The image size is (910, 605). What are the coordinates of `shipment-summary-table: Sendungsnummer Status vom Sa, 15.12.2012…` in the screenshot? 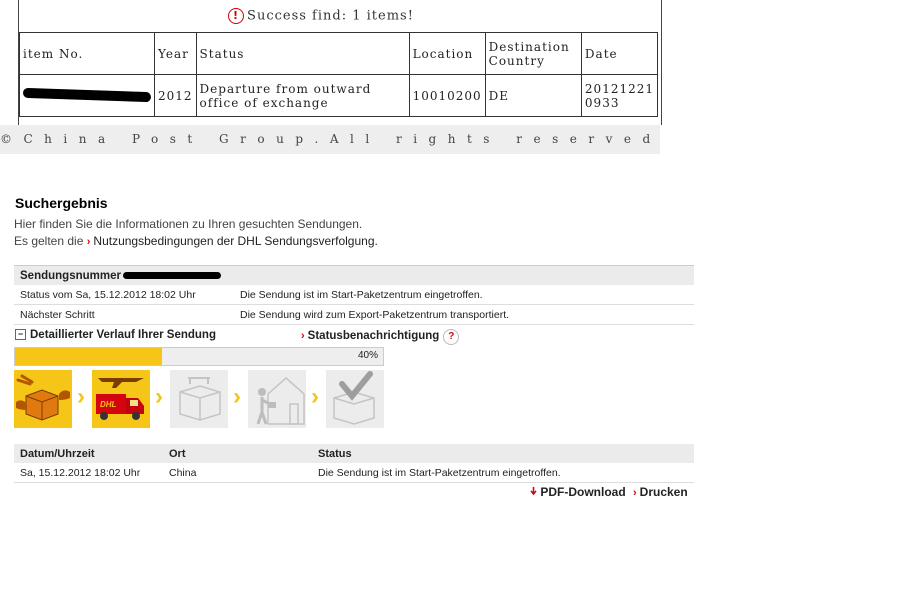 It's located at (354, 295).